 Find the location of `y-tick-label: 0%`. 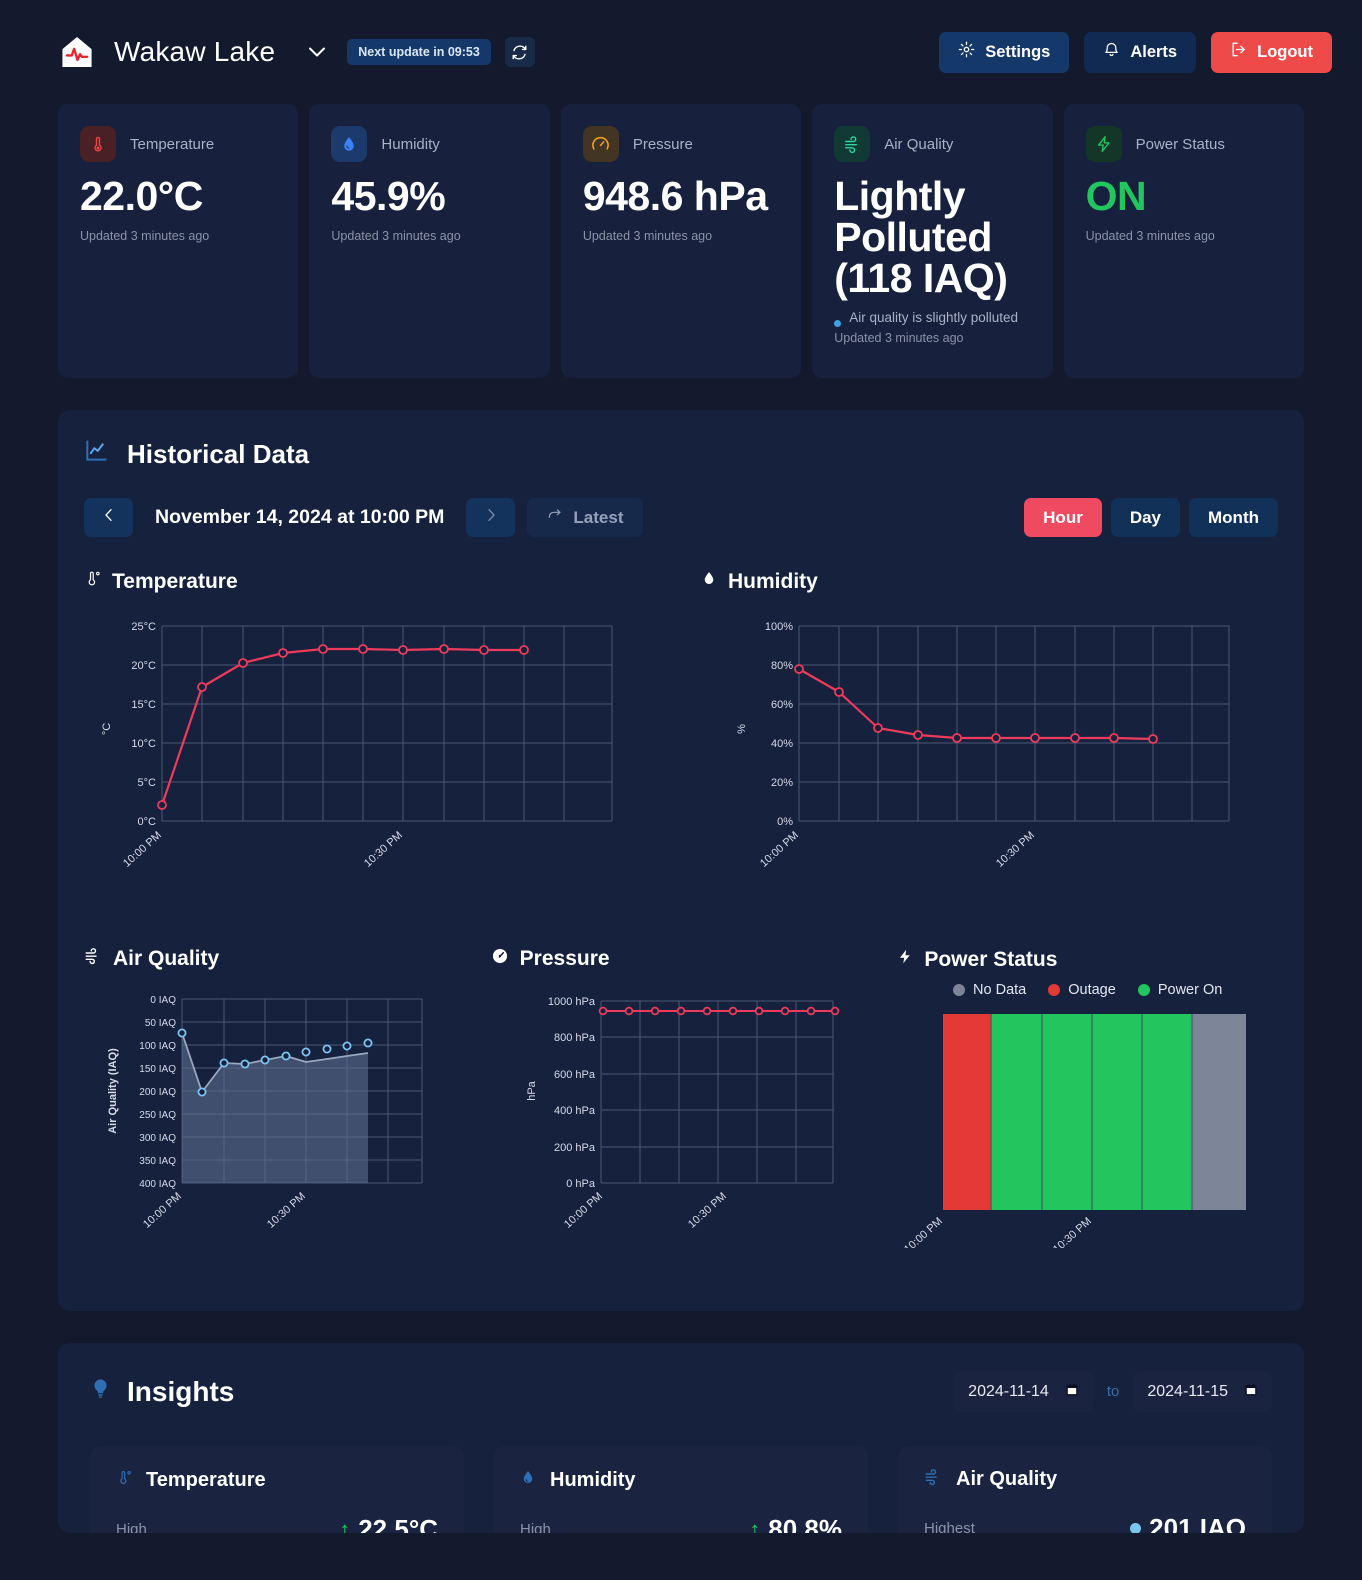

y-tick-label: 0% is located at coordinates (785, 822).